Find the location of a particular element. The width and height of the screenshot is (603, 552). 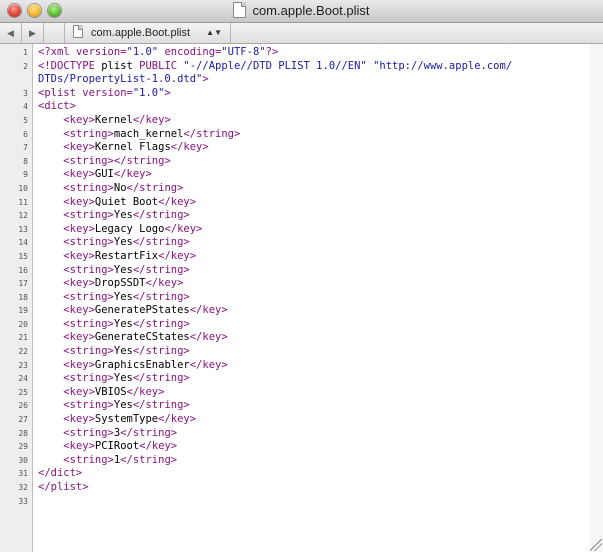

line-number: 20 is located at coordinates (23, 324).